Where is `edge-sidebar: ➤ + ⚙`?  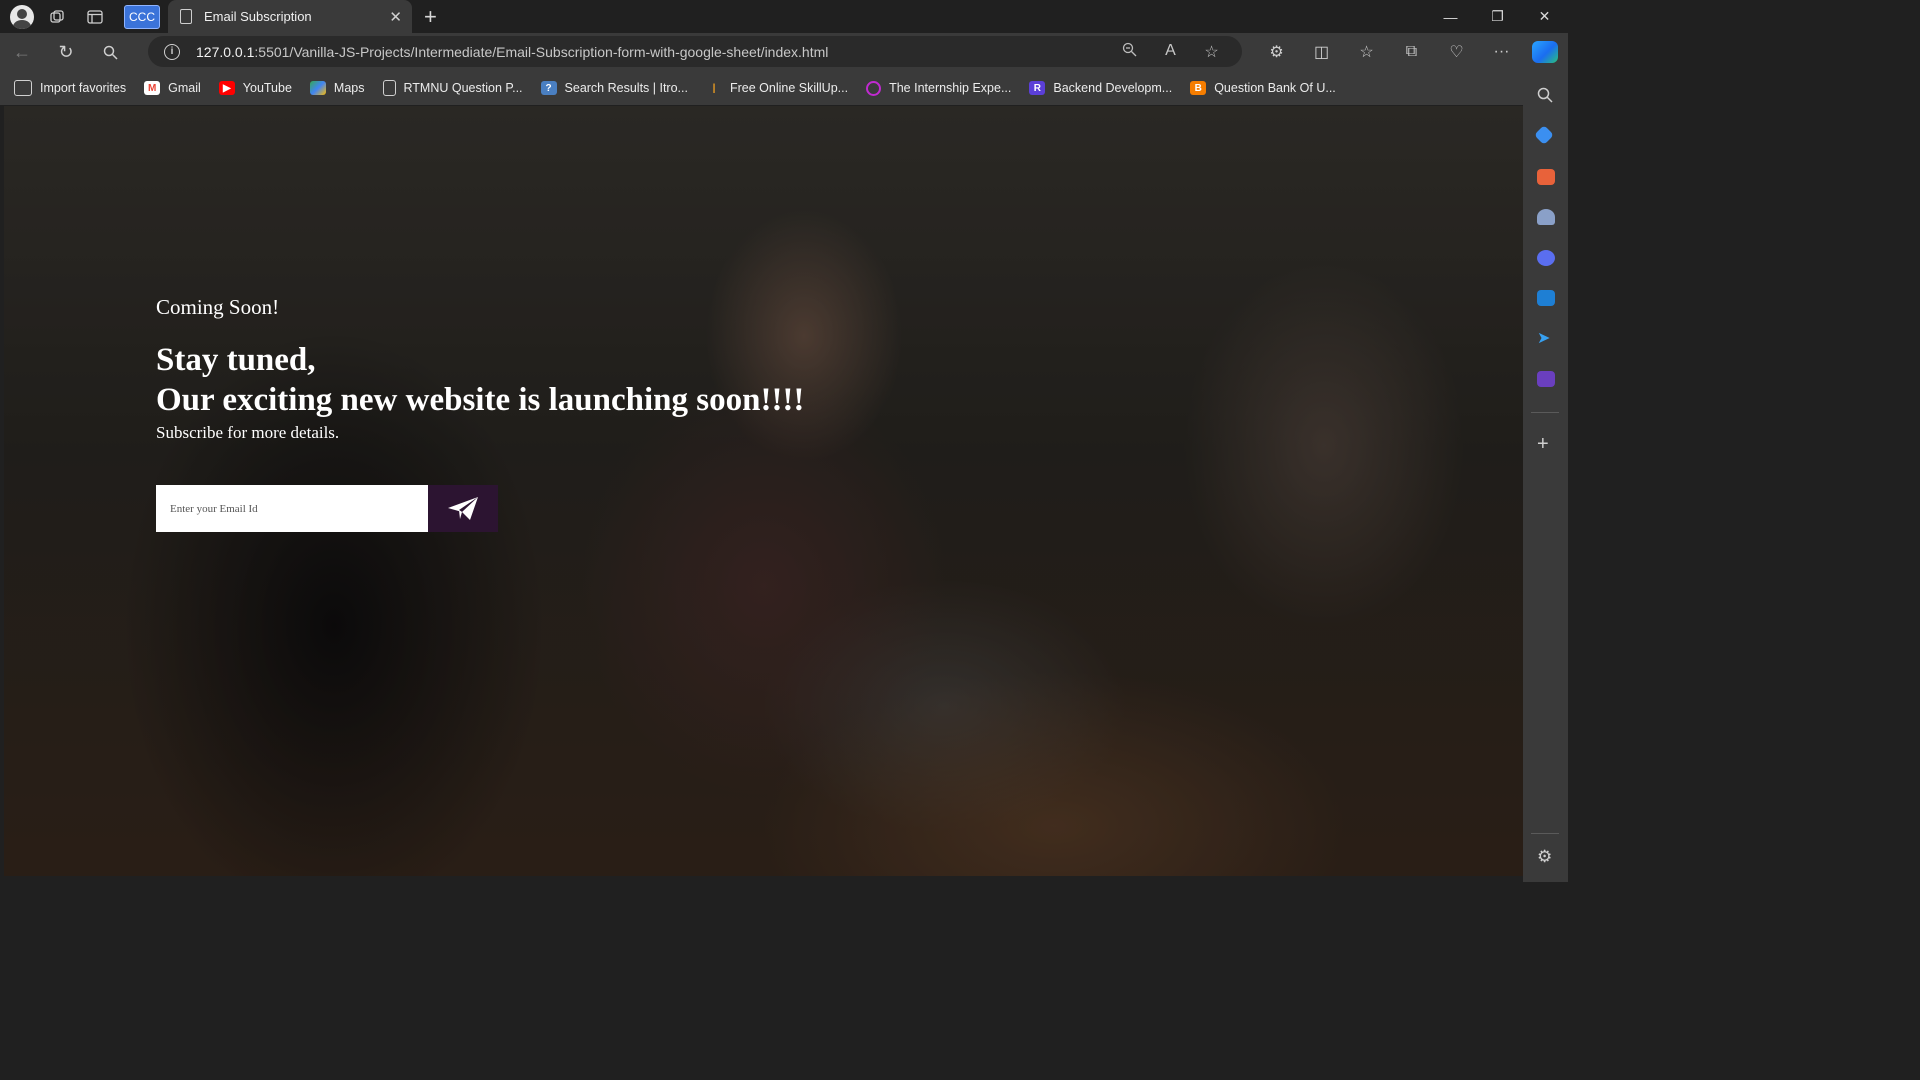 edge-sidebar: ➤ + ⚙ is located at coordinates (1545, 476).